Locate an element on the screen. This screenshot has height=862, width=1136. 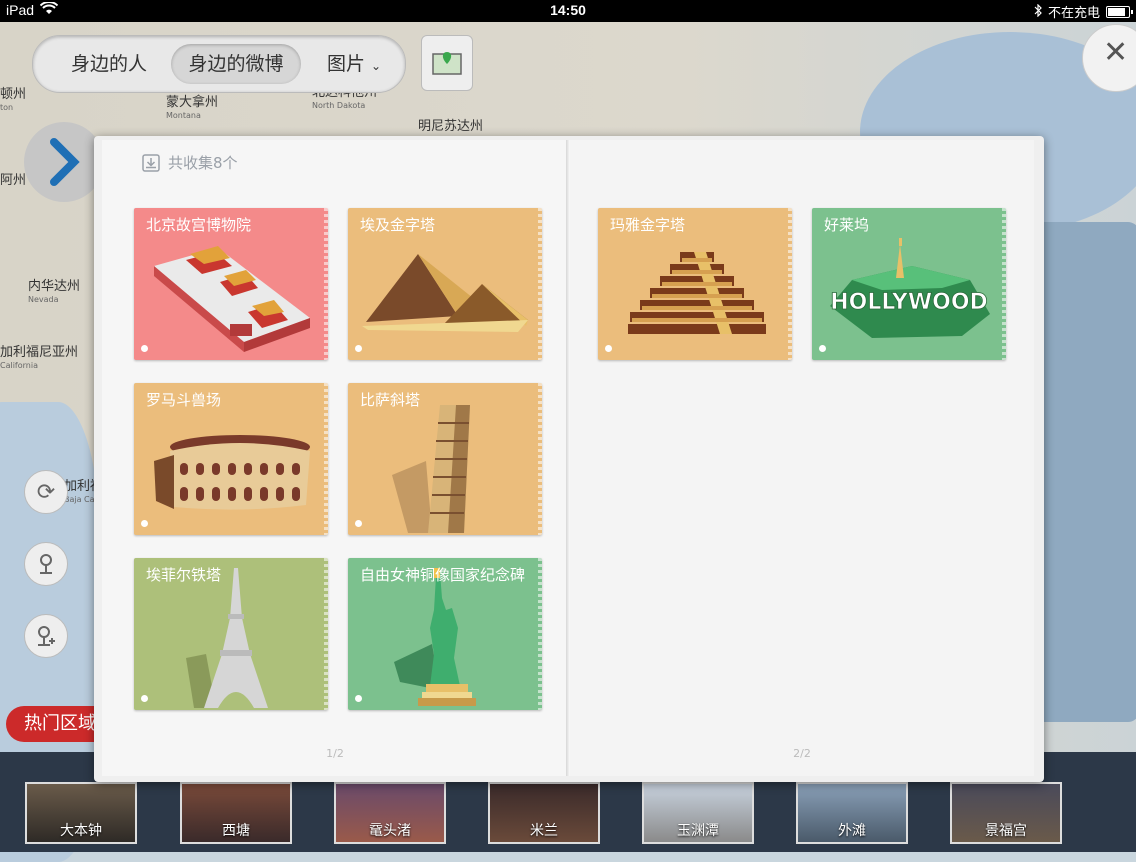
tab-nearby-people: 身边的人 is located at coordinates (109, 64).